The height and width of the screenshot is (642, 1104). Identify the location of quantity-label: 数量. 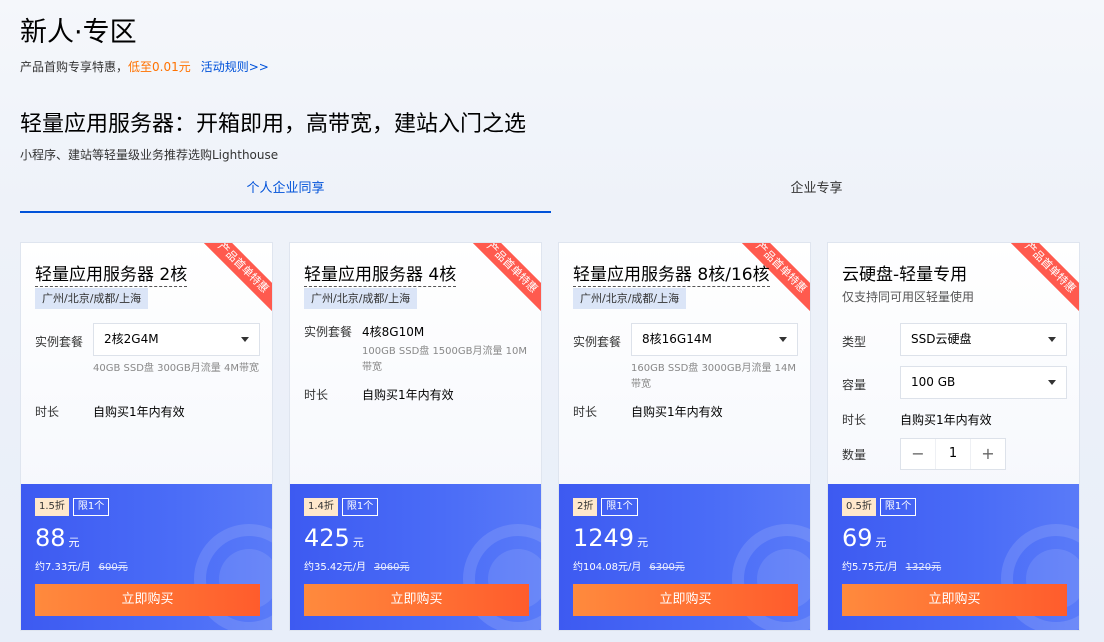
(854, 455).